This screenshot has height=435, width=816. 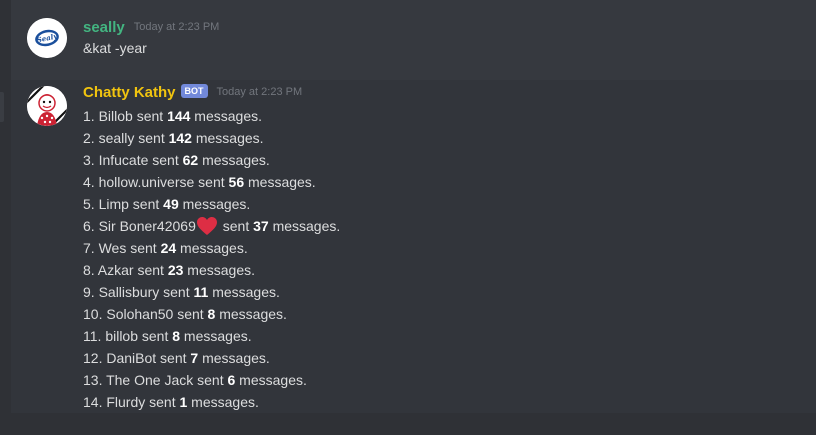 What do you see at coordinates (173, 138) in the screenshot?
I see `leaderboard-line: 2. seally sent 142 messages.` at bounding box center [173, 138].